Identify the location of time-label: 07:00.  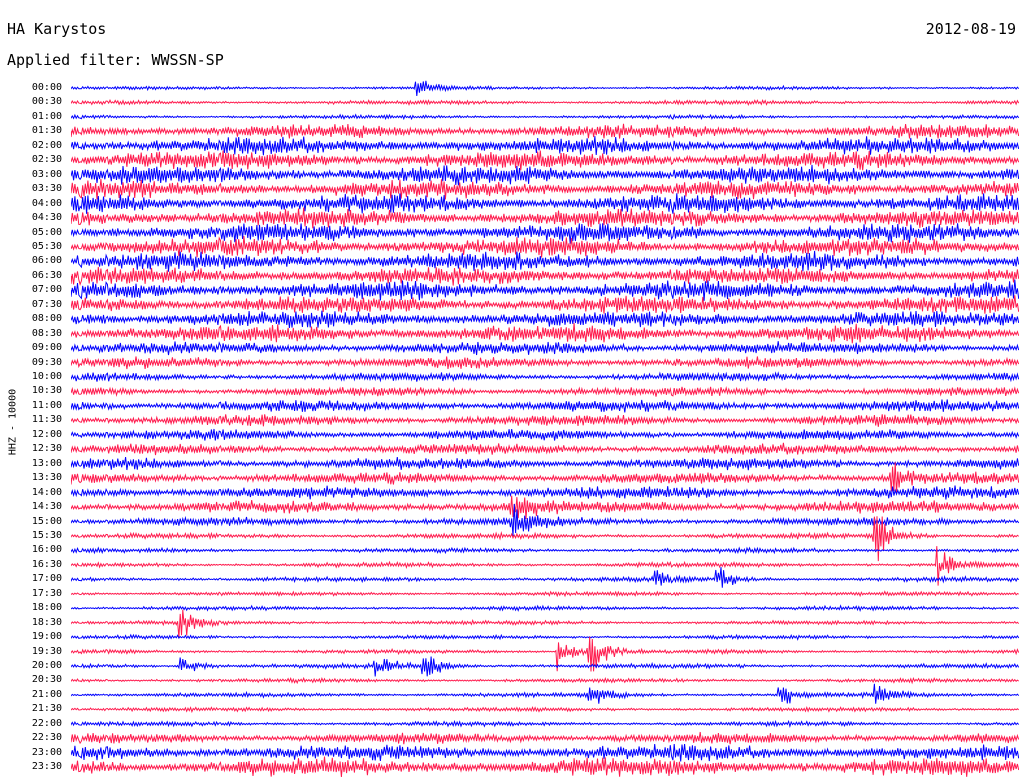
(46, 290).